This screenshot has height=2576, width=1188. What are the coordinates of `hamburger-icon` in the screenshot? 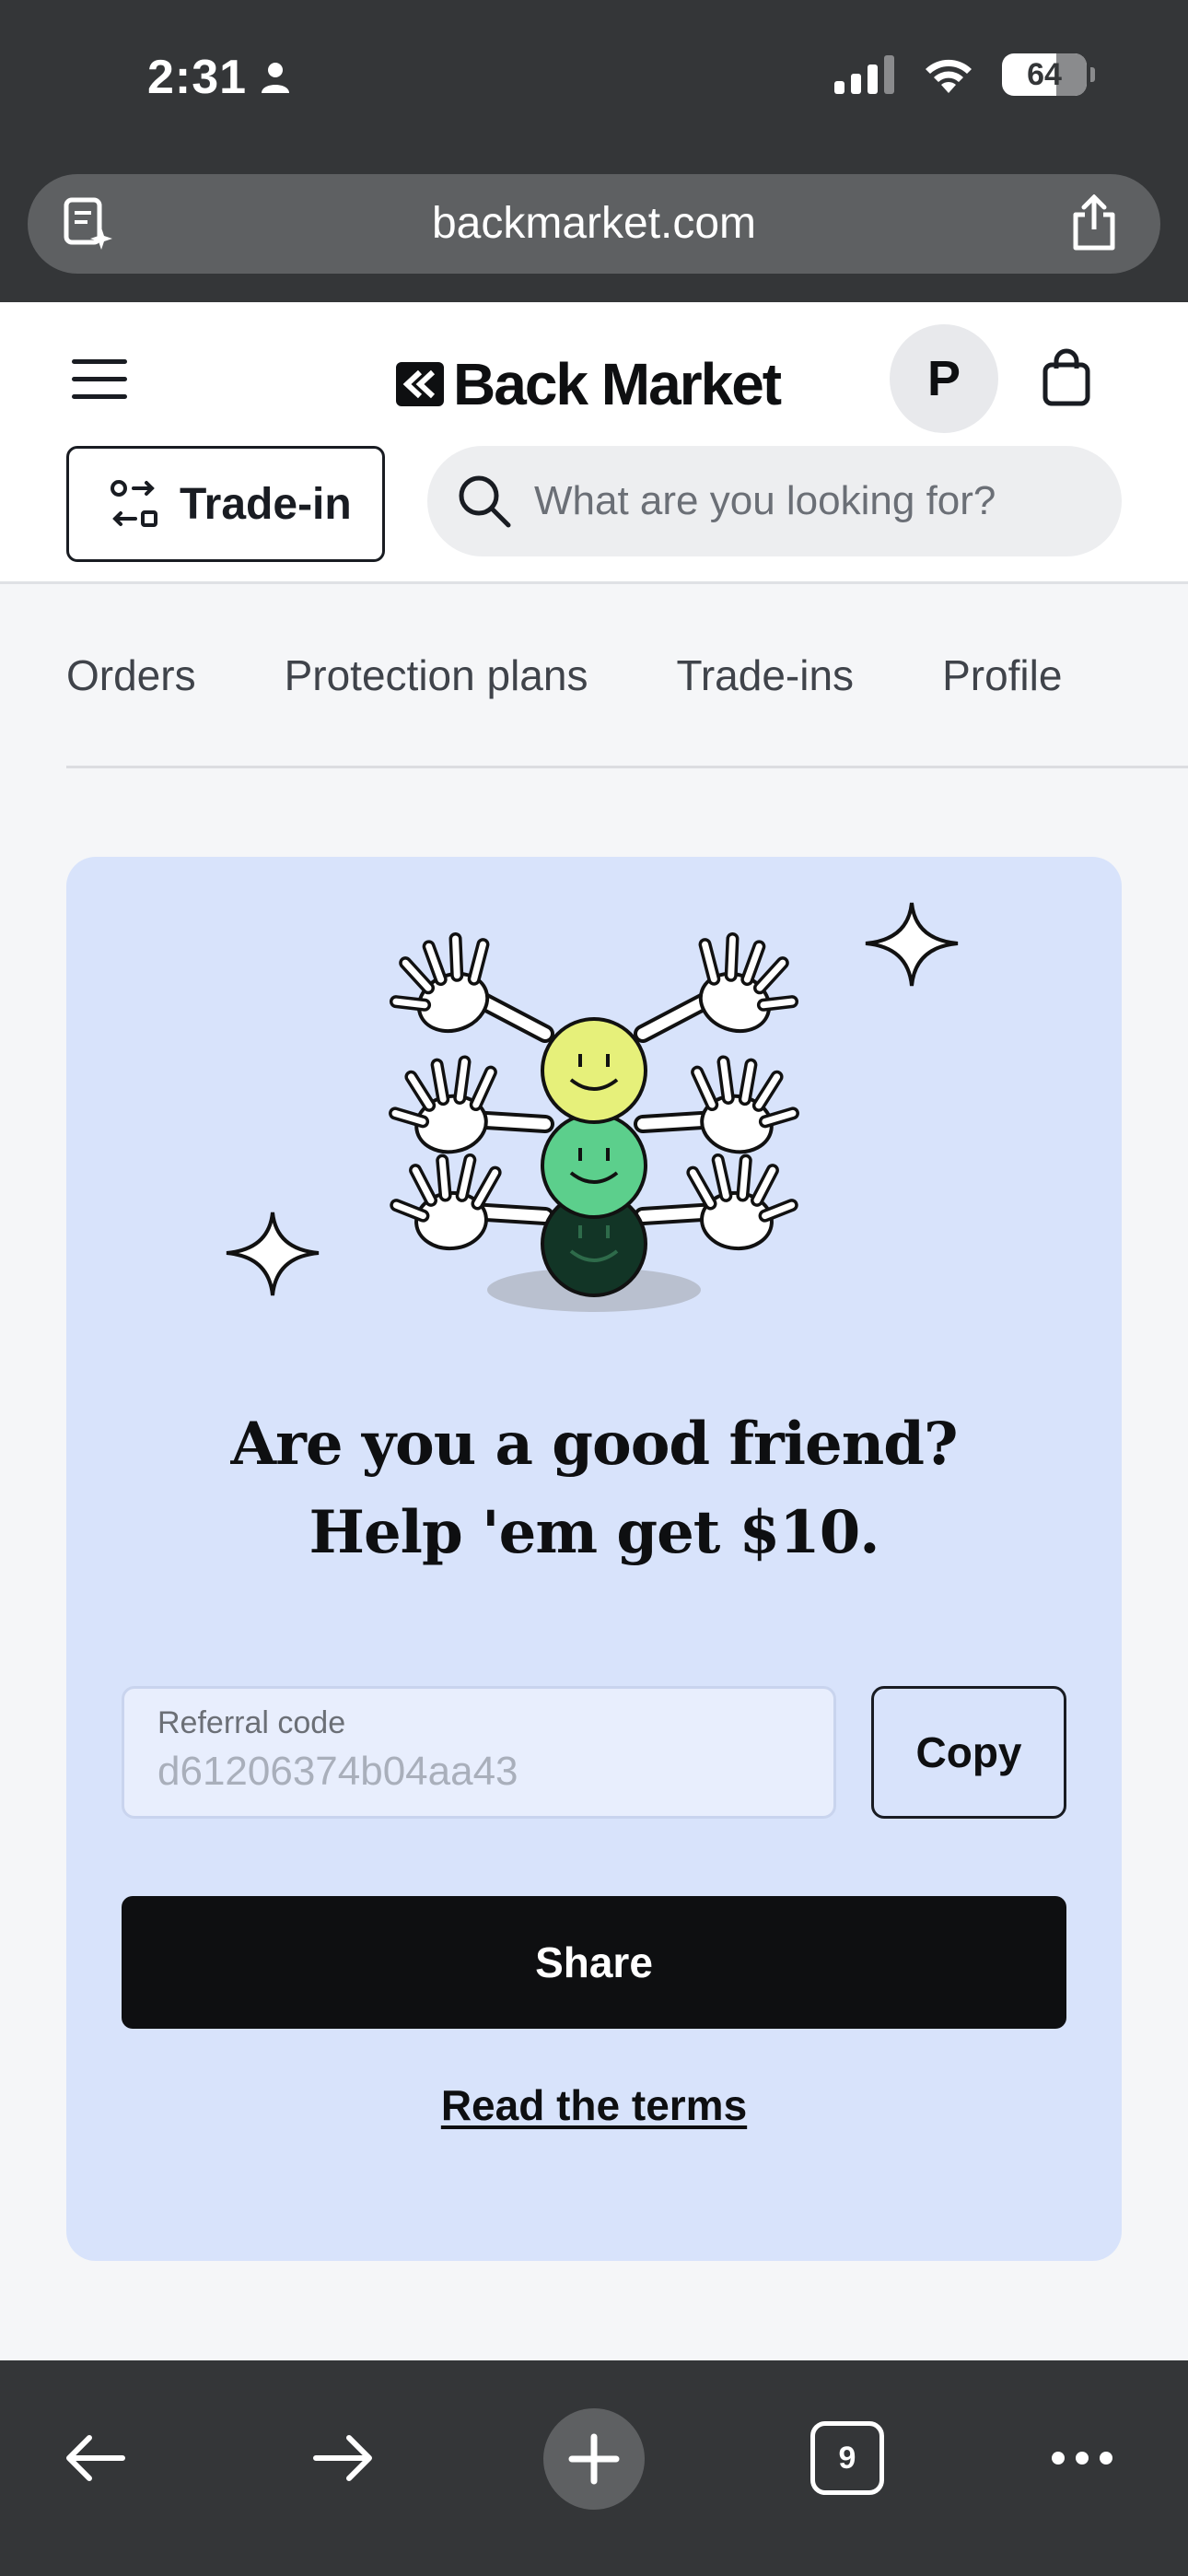 It's located at (99, 379).